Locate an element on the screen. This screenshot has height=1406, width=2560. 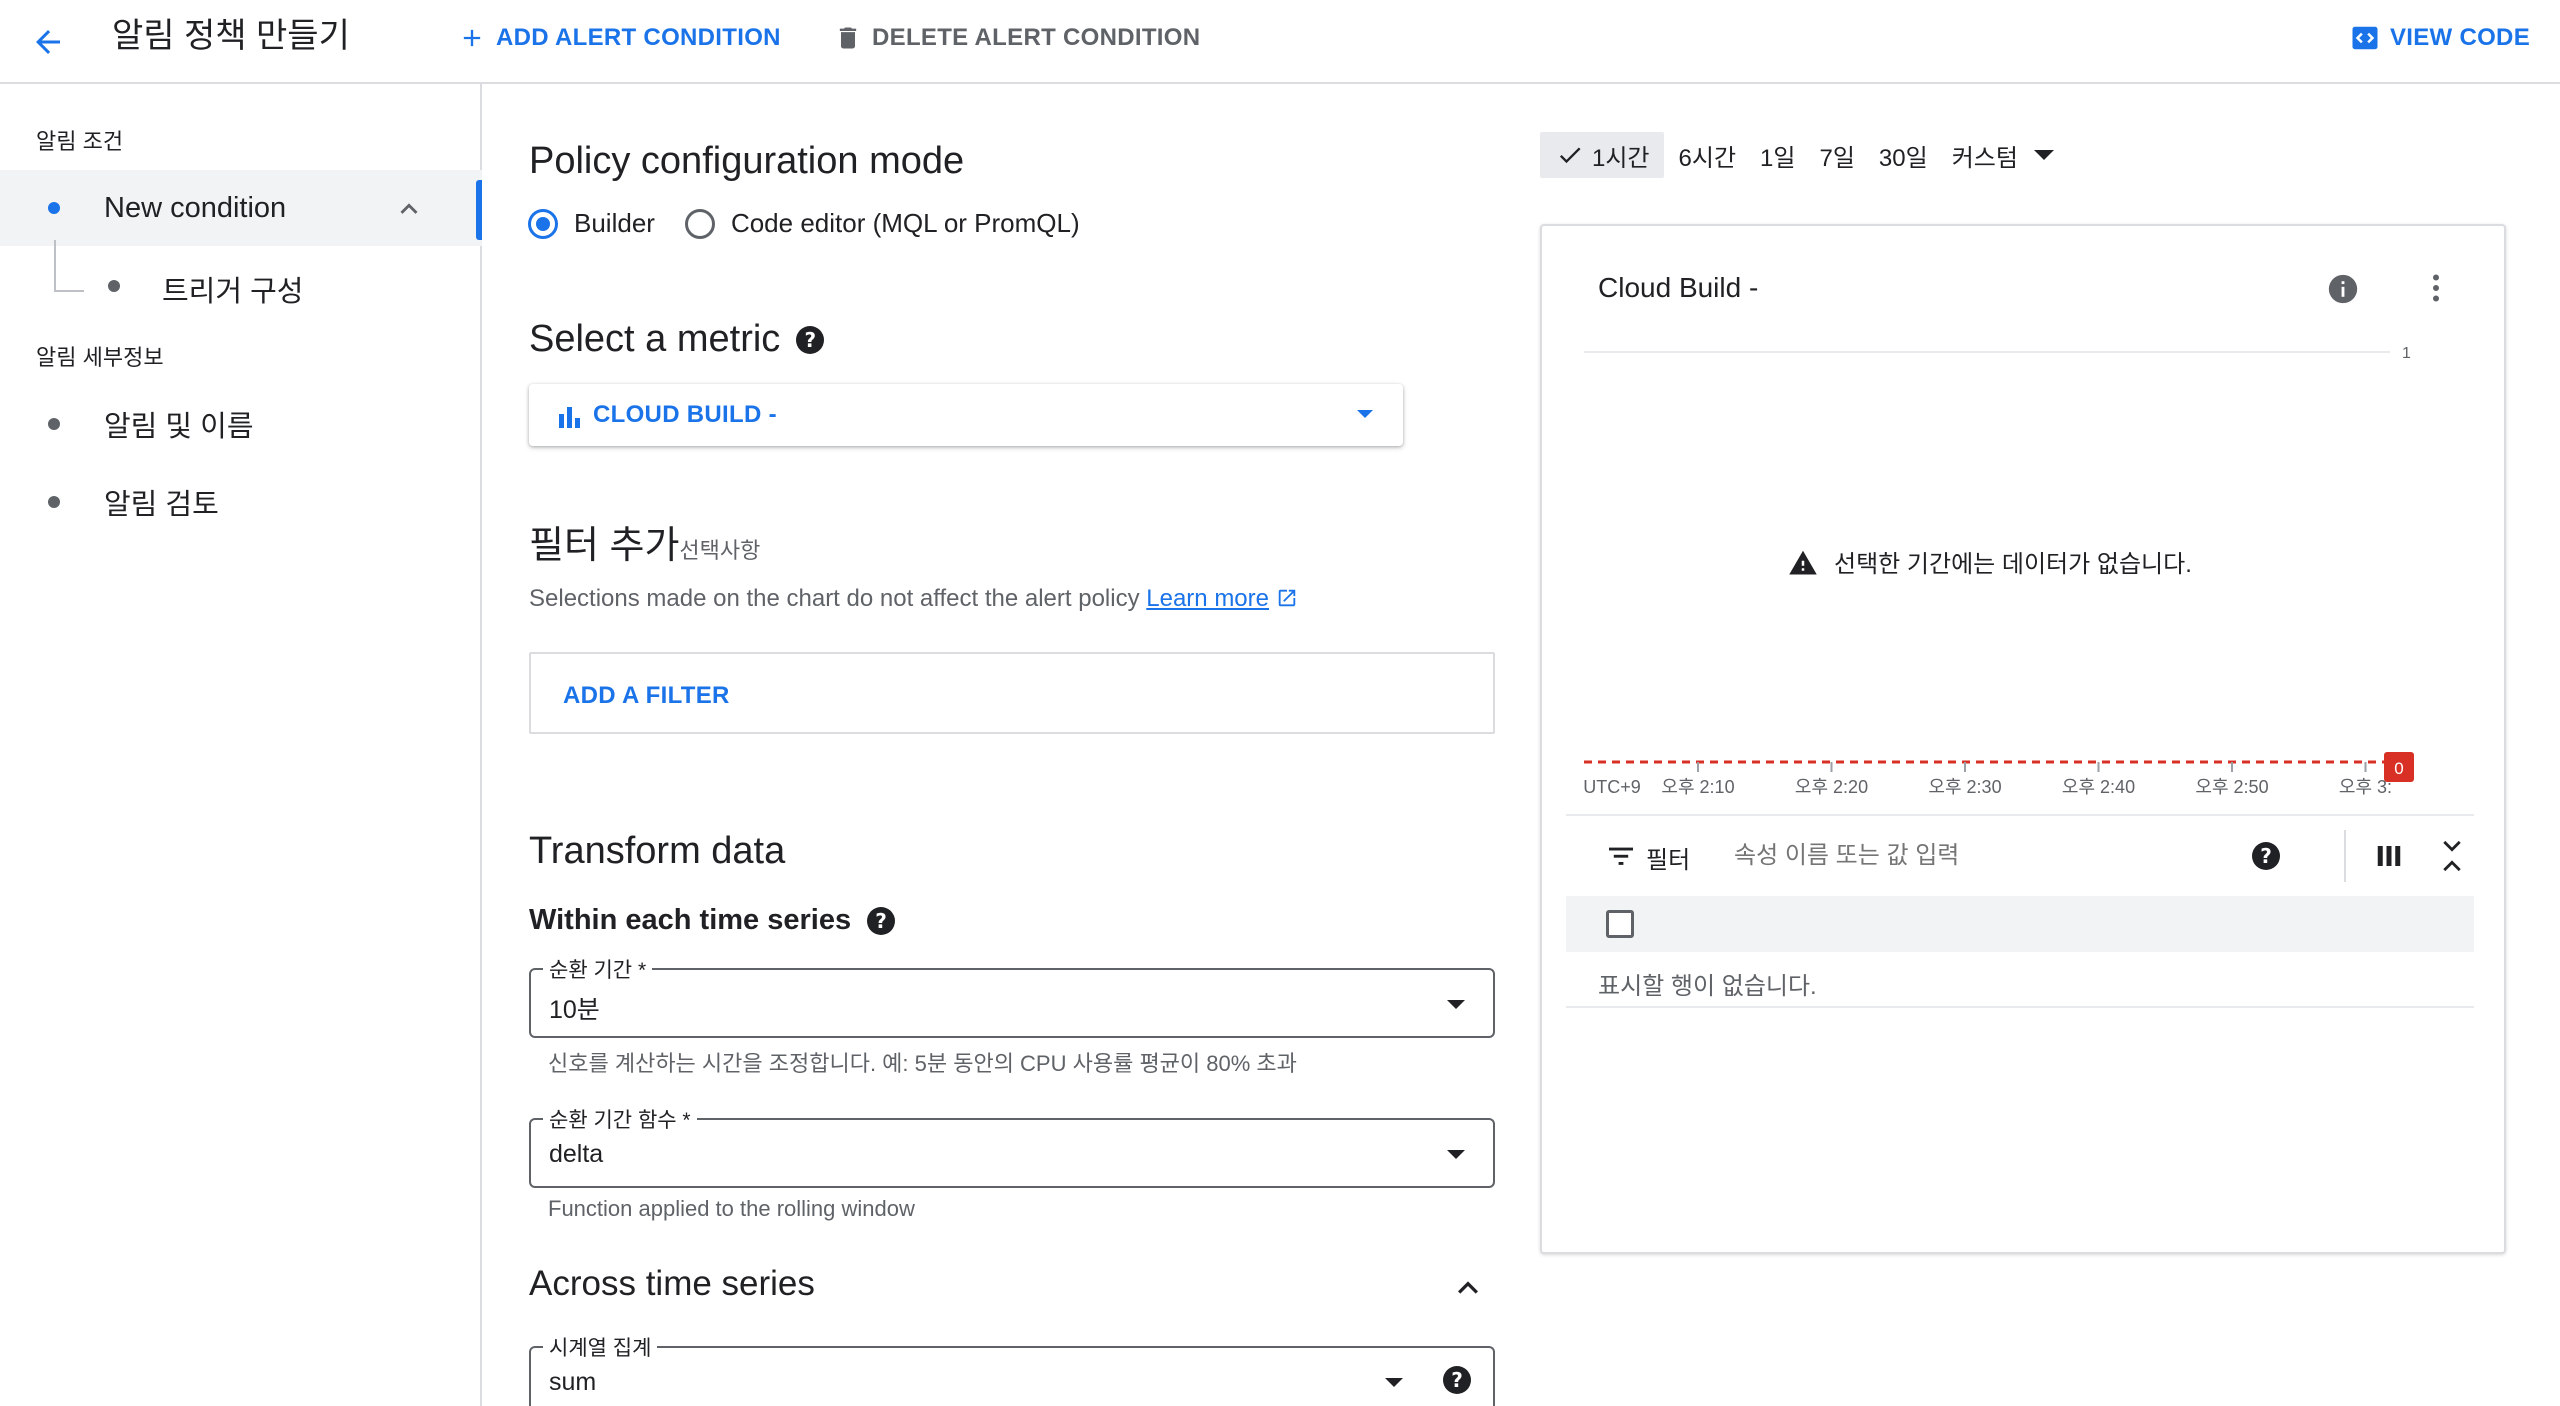
view-code-label: VIEW CODE is located at coordinates (2459, 37).